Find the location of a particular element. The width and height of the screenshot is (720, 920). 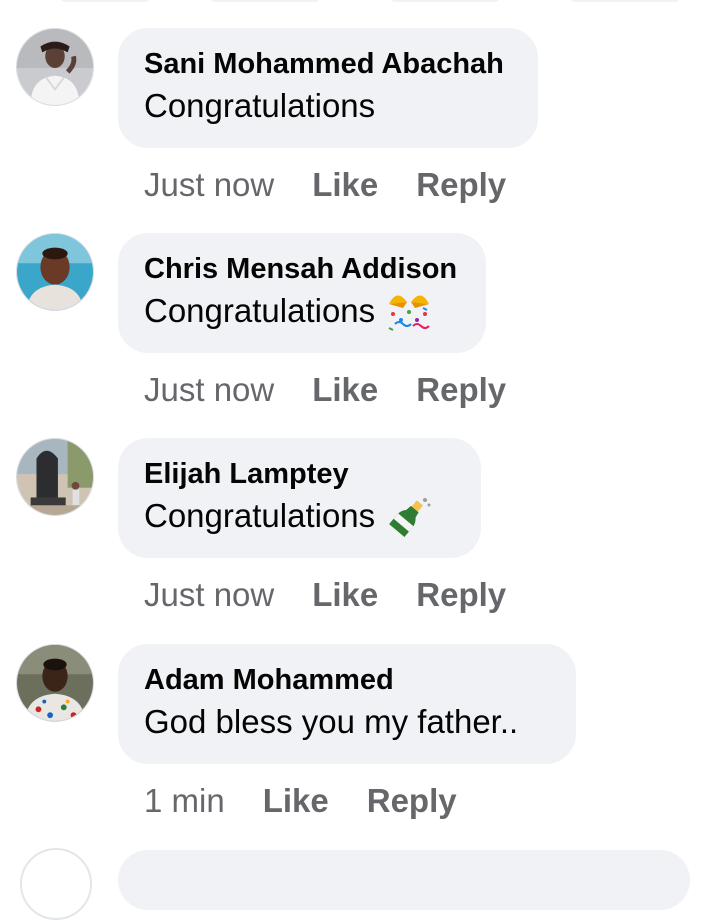

comment-bubble: Elijah Lamptey Congratulations is located at coordinates (299, 498).